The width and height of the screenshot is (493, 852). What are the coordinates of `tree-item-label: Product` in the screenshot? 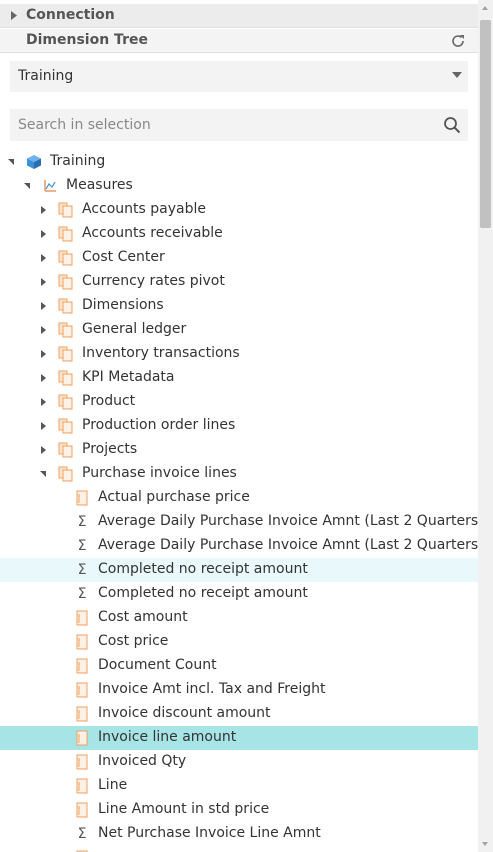 It's located at (109, 401).